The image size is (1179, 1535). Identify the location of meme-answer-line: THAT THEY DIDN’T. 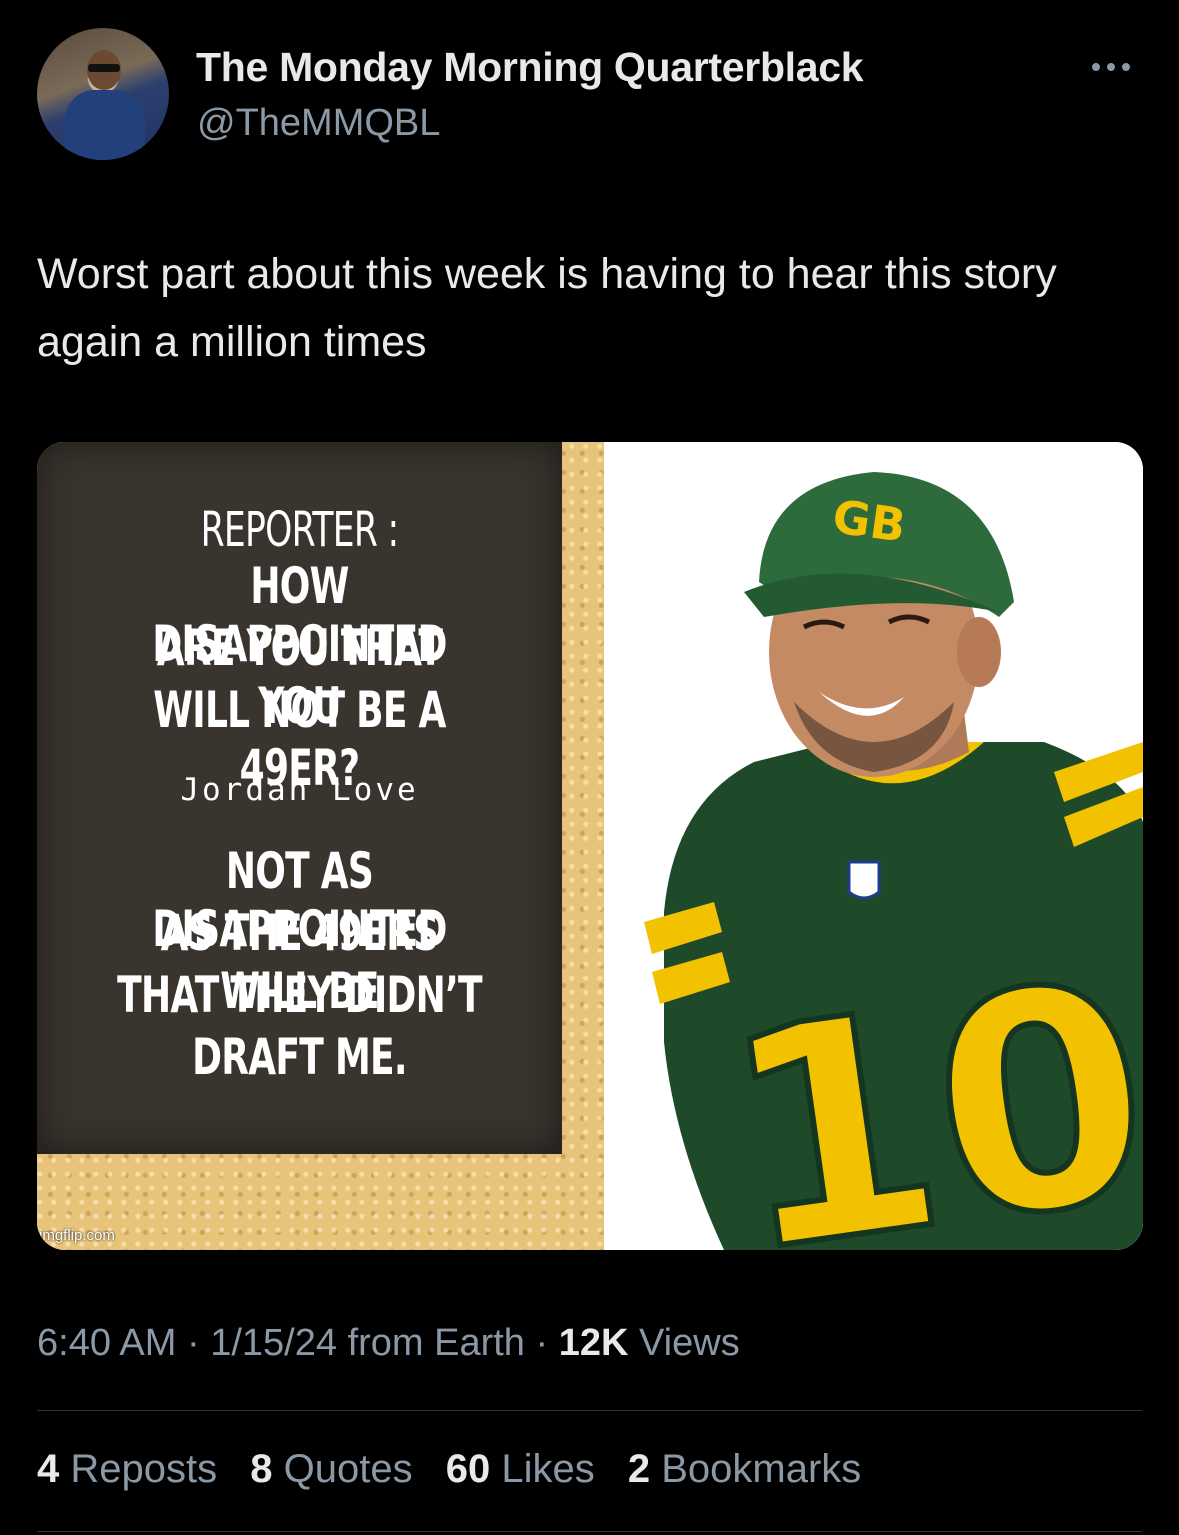
(299, 995).